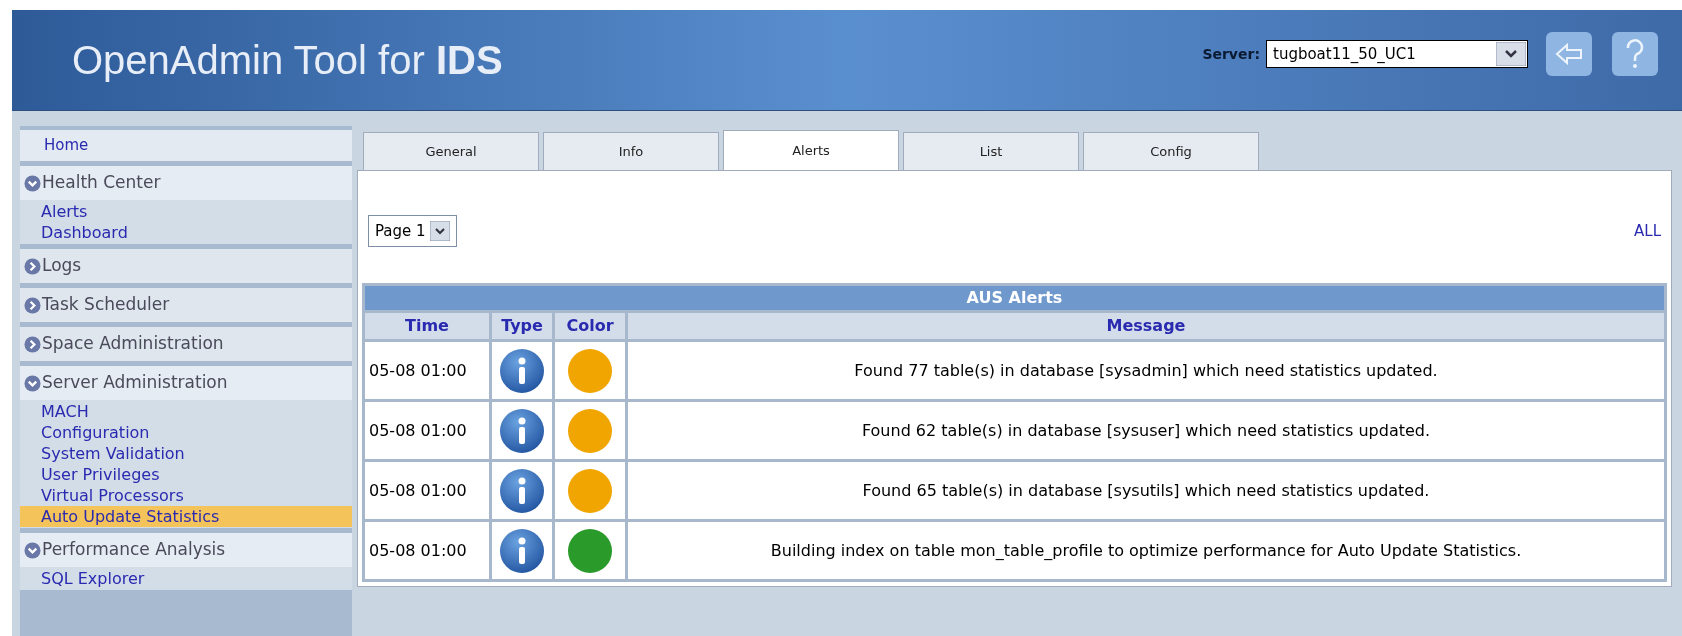 Image resolution: width=1682 pixels, height=636 pixels. I want to click on sidebar-section: Task Scheduler, so click(186, 305).